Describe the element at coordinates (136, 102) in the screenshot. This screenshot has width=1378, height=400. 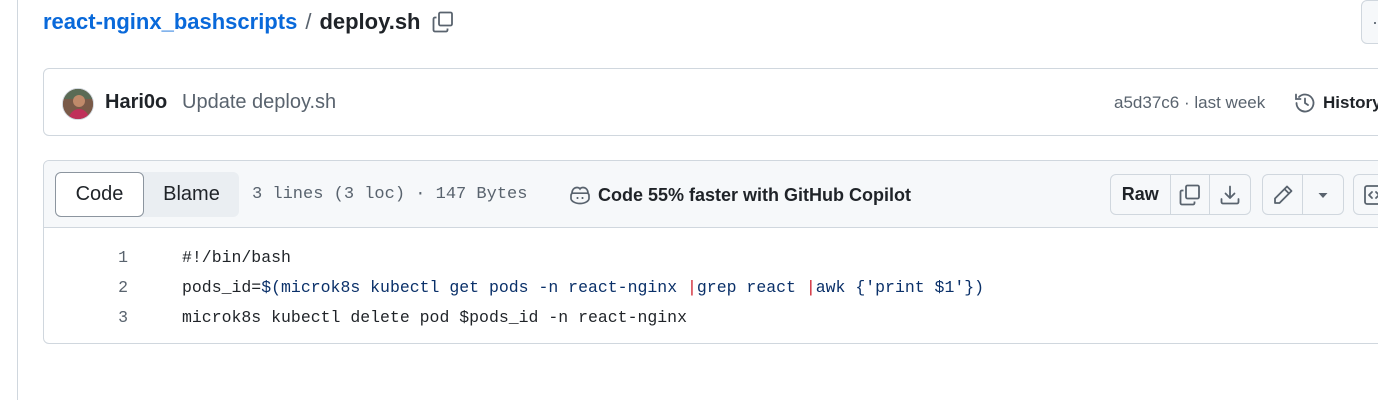
I see `commit-author: Hari0o` at that location.